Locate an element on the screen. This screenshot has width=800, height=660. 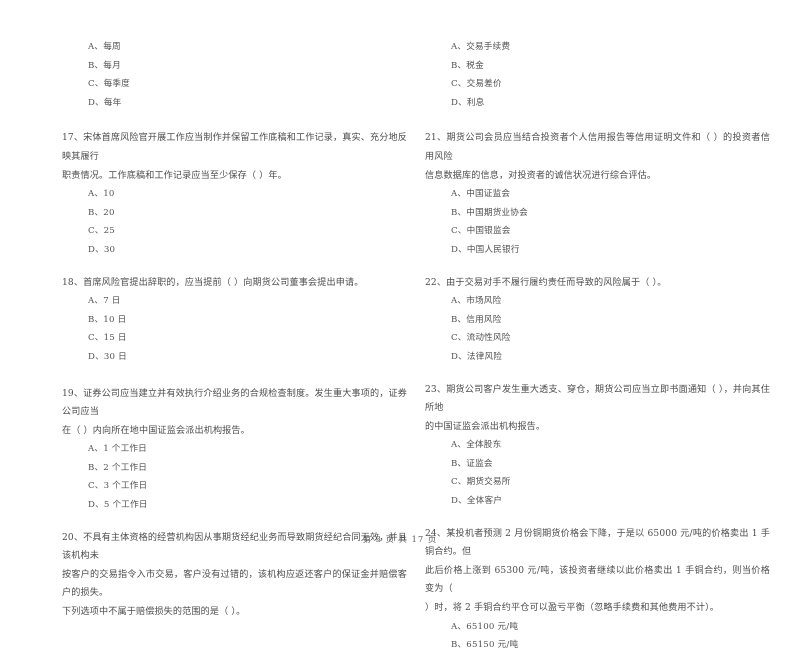
option-item: D、全体客户 is located at coordinates (477, 501).